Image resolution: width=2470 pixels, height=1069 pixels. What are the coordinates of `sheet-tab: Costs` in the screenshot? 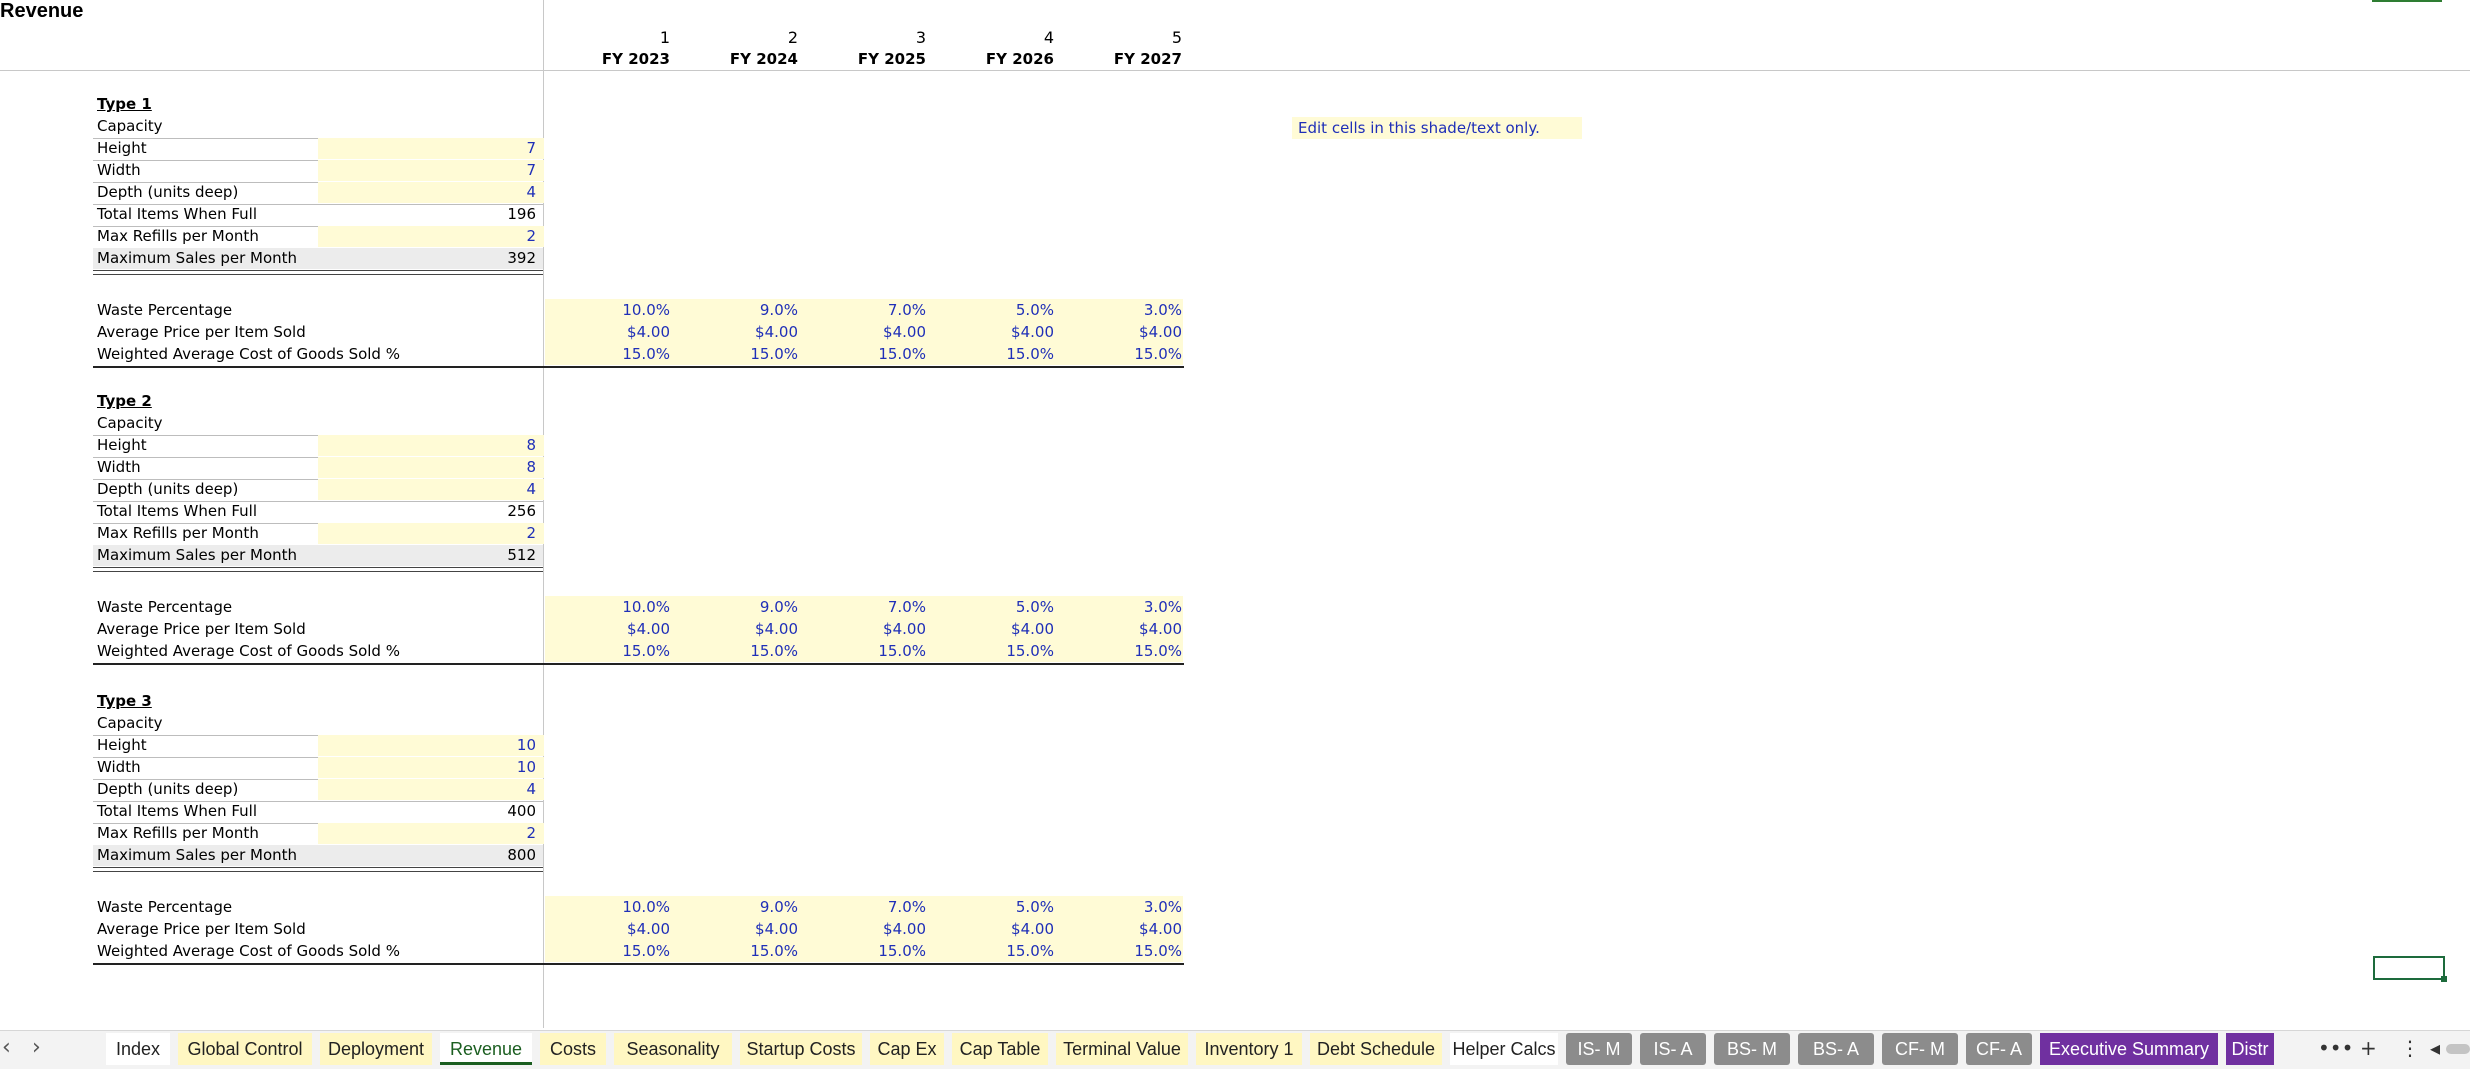 It's located at (573, 1049).